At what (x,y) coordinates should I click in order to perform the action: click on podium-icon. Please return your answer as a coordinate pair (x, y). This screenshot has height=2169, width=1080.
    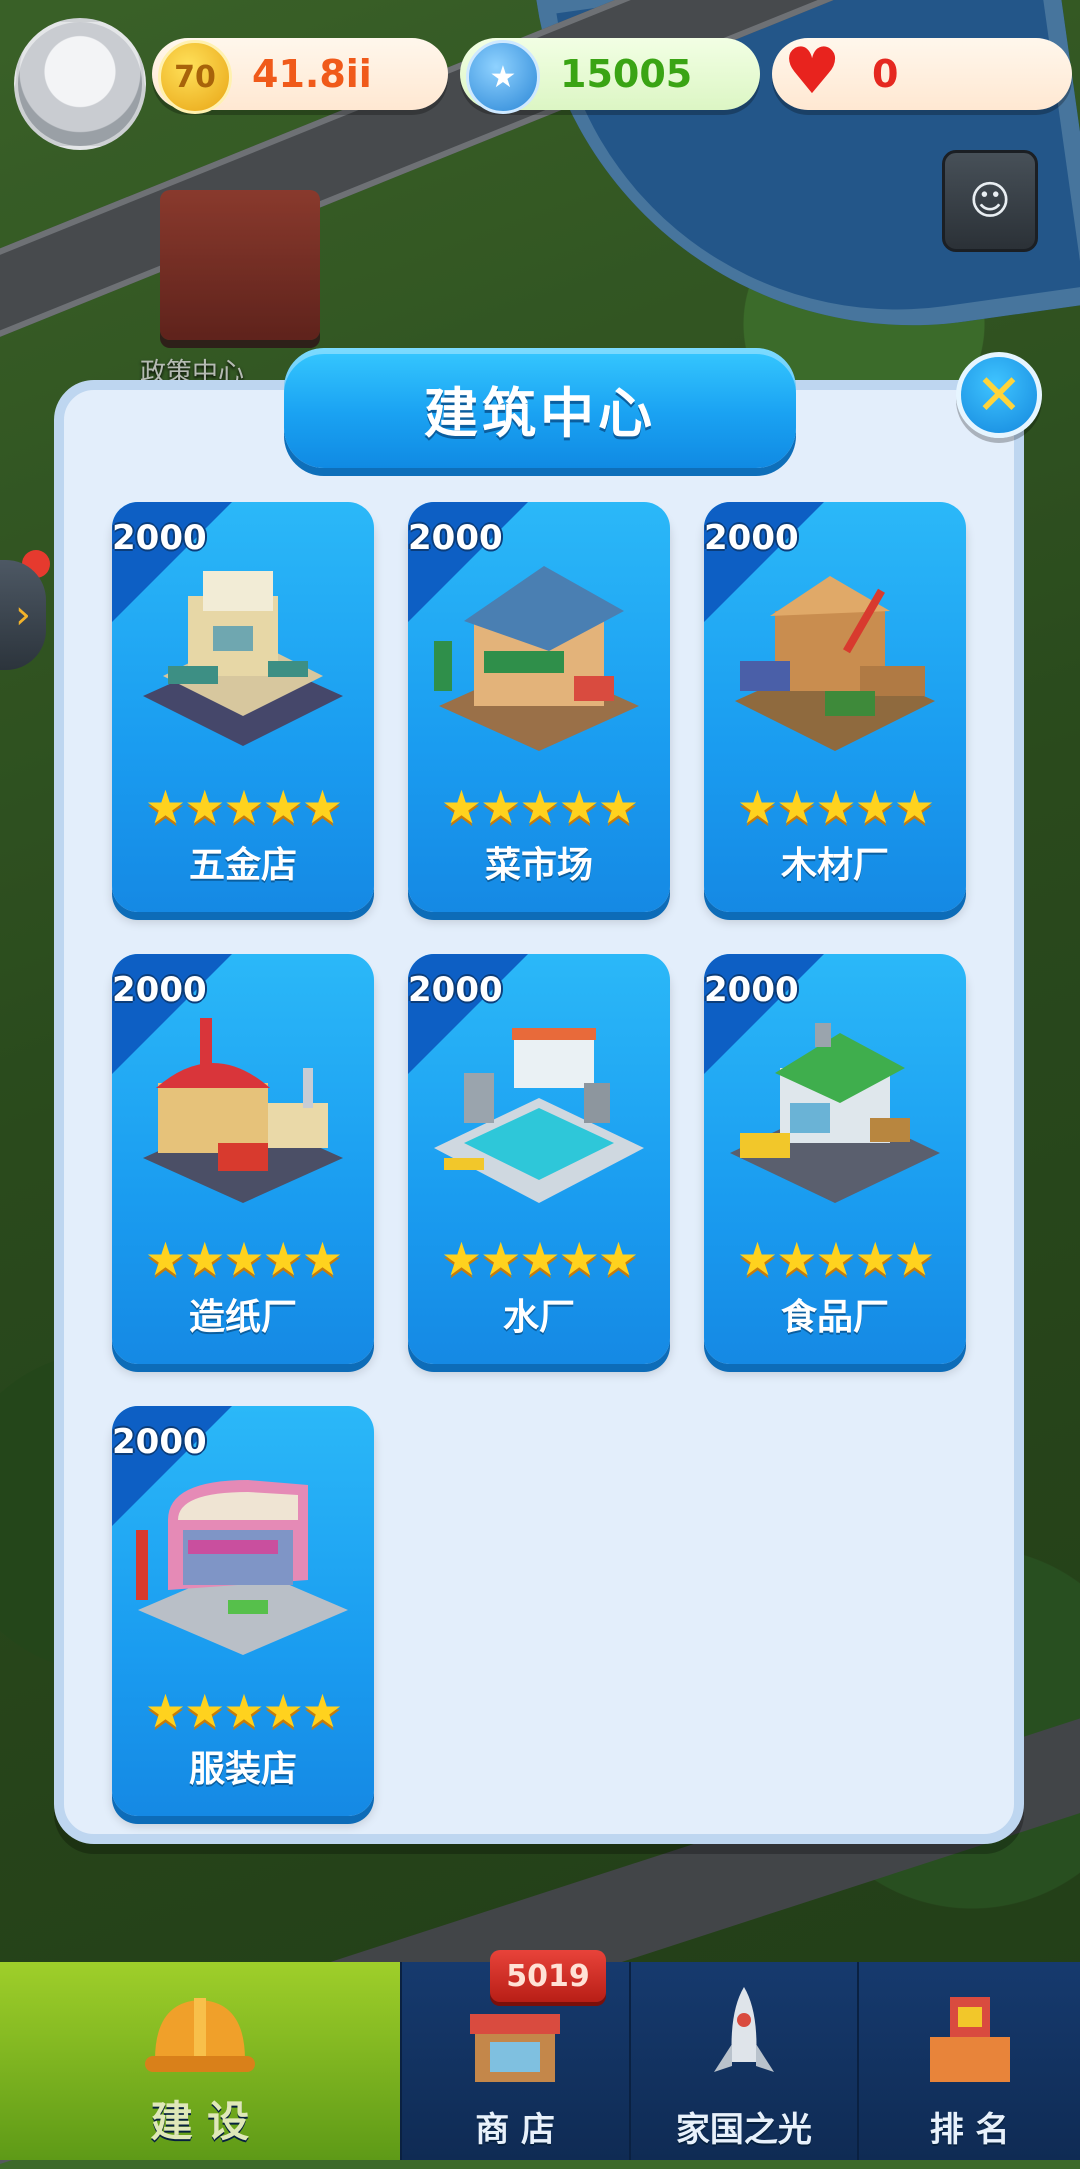
    Looking at the image, I should click on (969, 2039).